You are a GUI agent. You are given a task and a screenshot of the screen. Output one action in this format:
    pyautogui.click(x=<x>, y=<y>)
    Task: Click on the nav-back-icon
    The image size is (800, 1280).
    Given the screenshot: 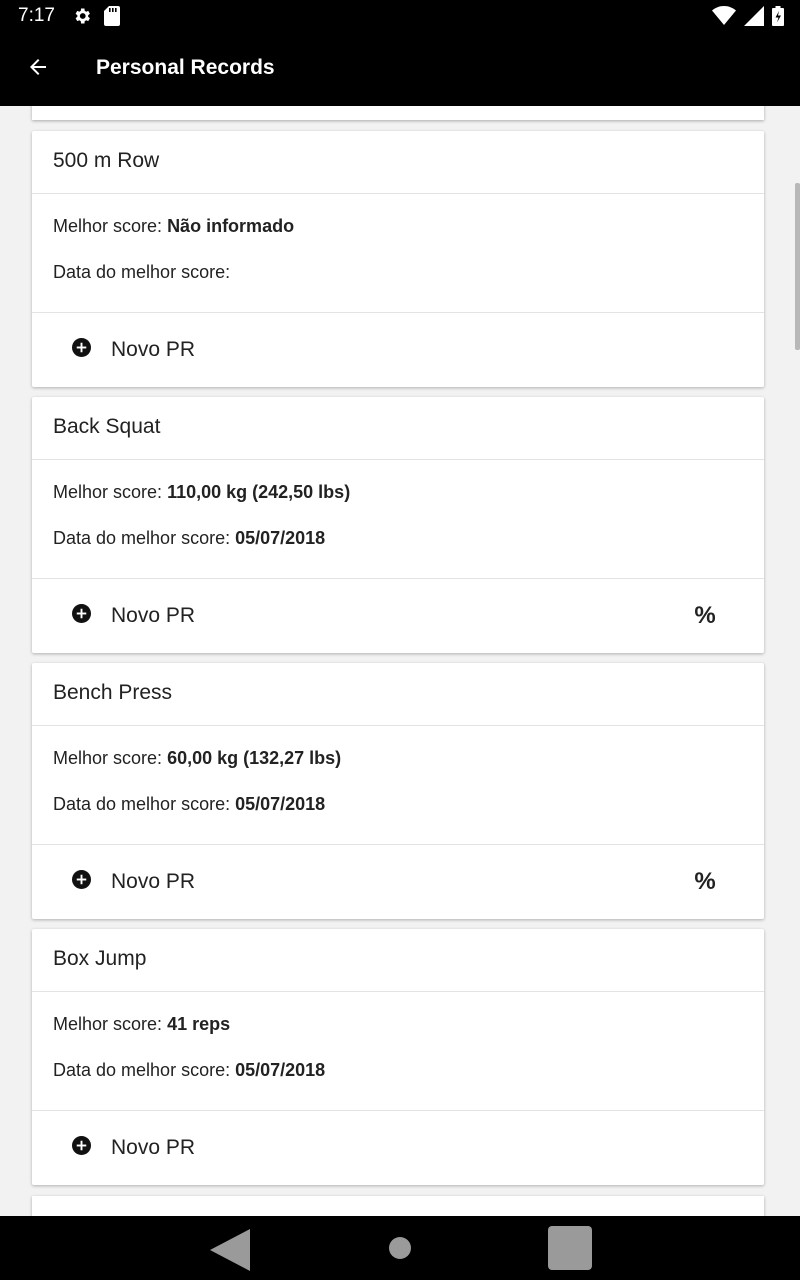 What is the action you would take?
    pyautogui.click(x=230, y=1252)
    